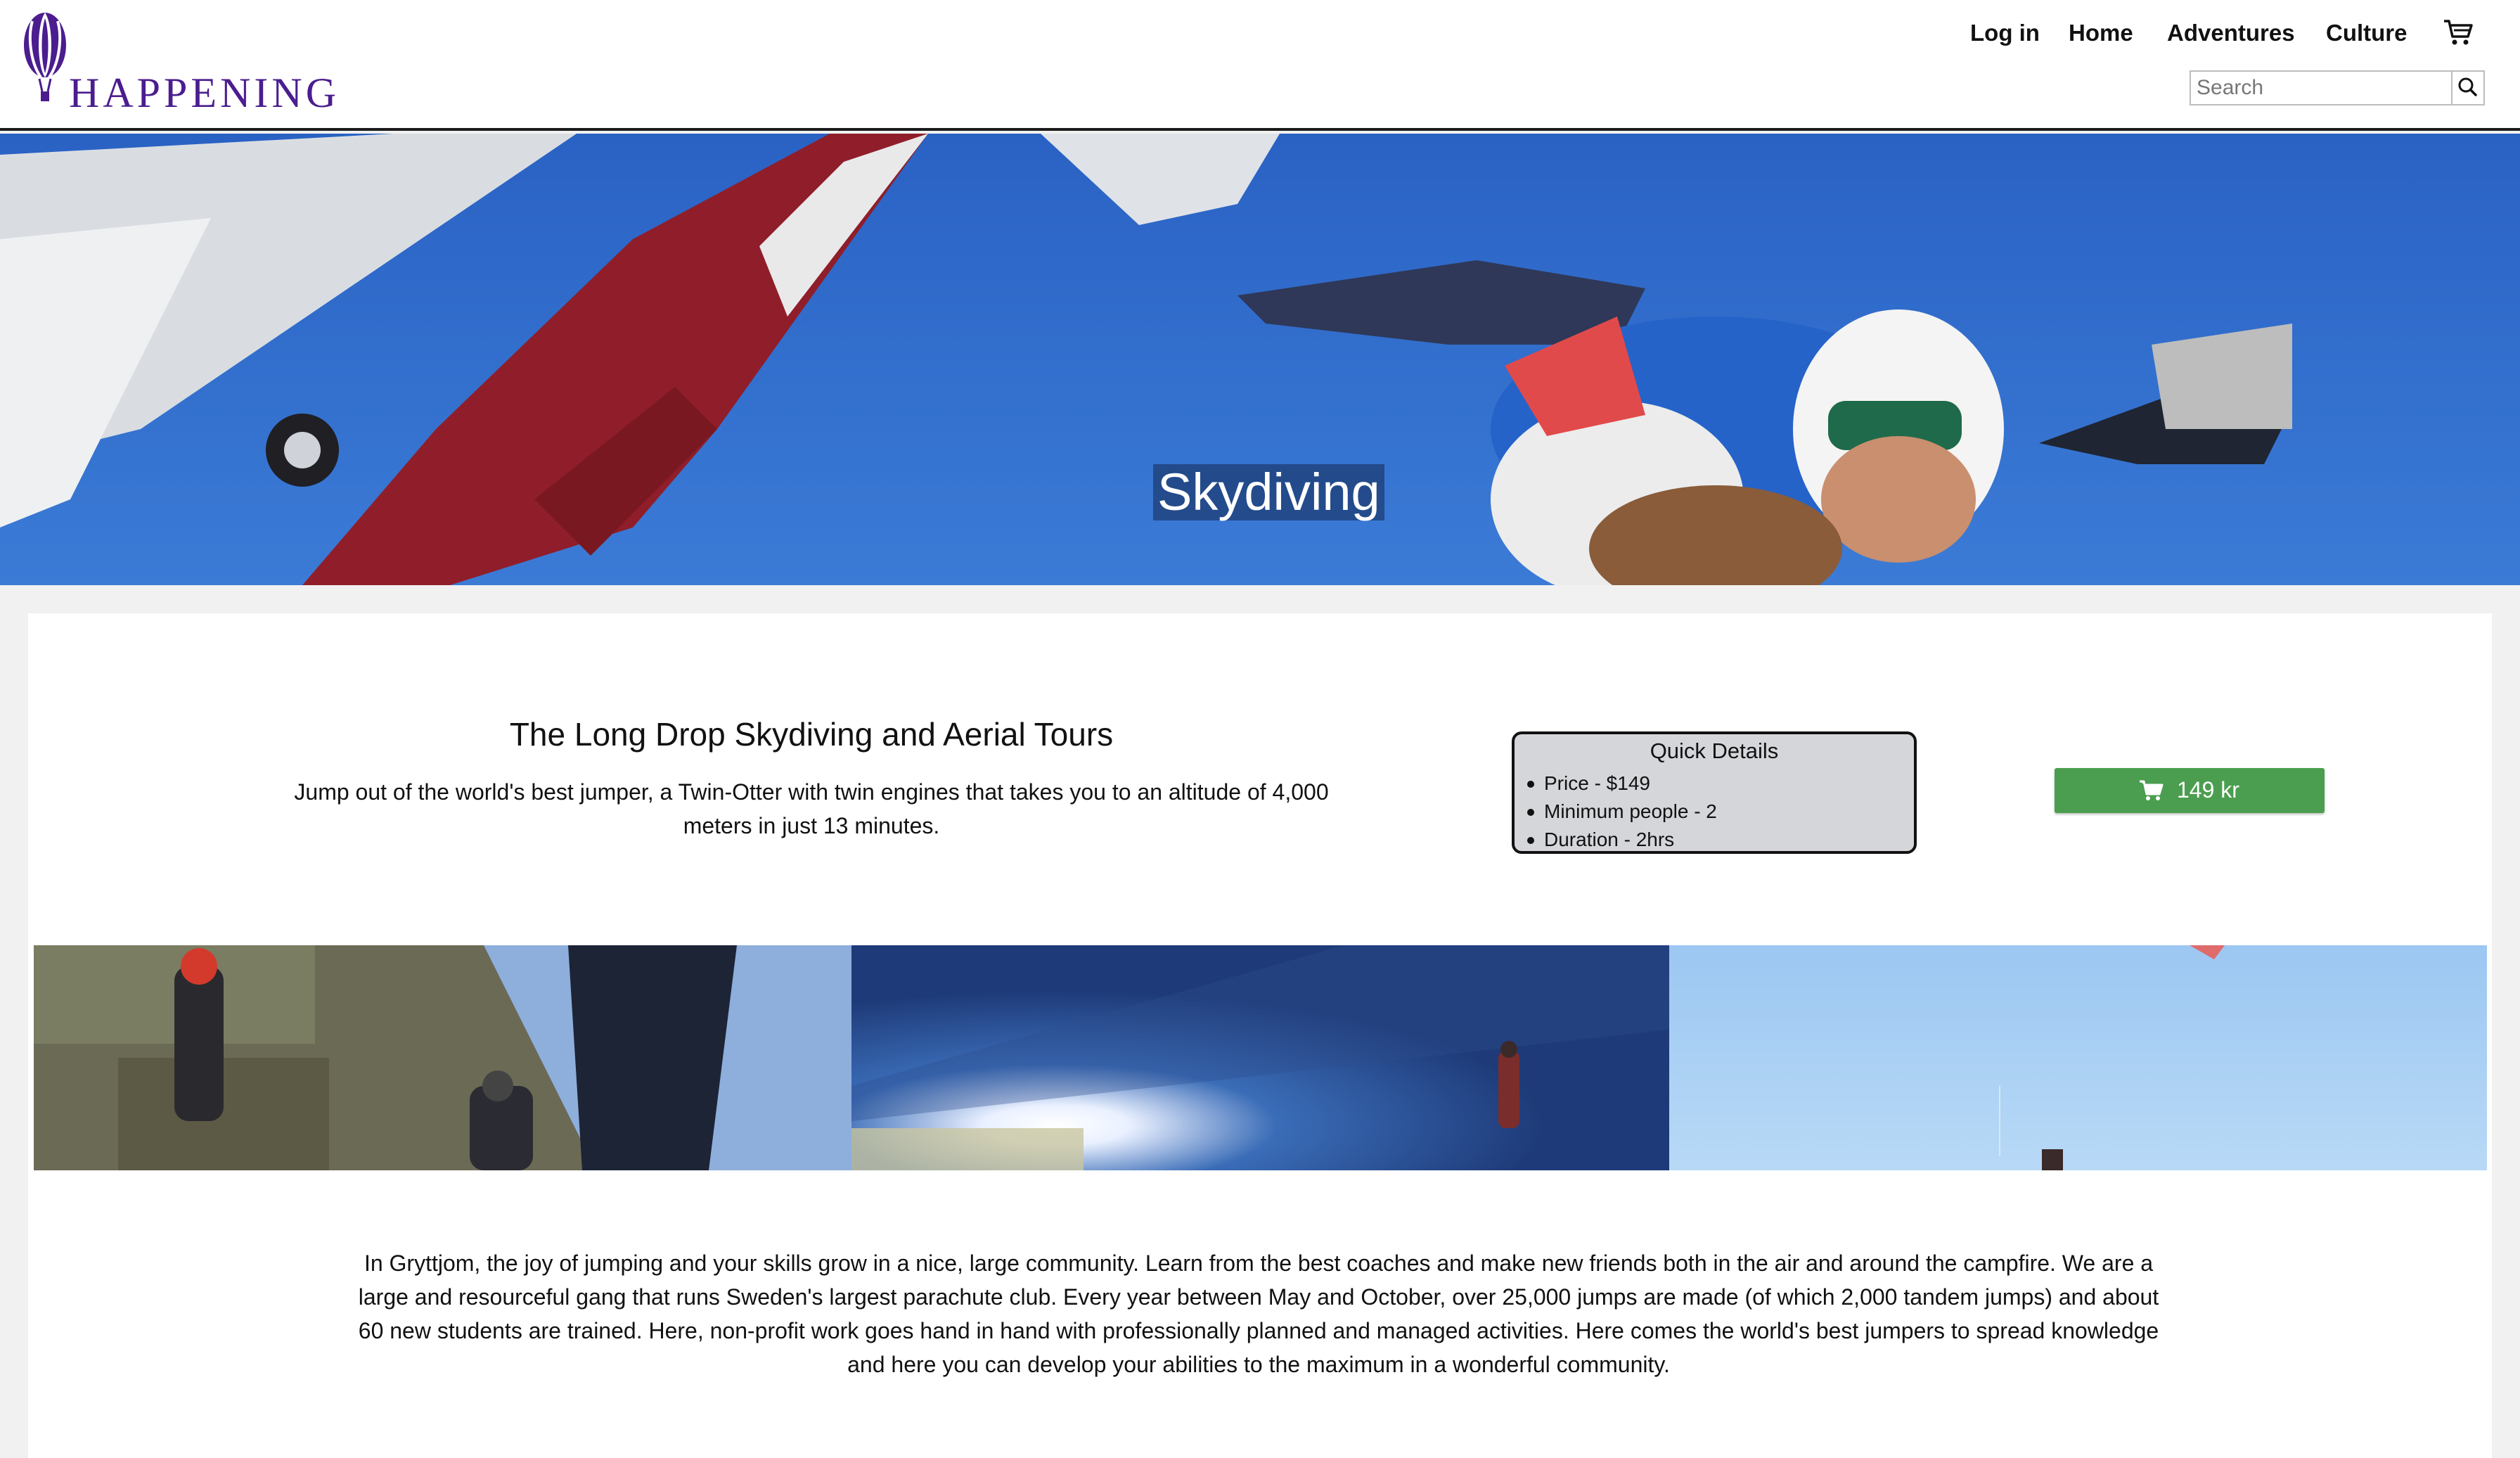 This screenshot has width=2520, height=1458. Describe the element at coordinates (2005, 33) in the screenshot. I see `nav-login: Log in` at that location.